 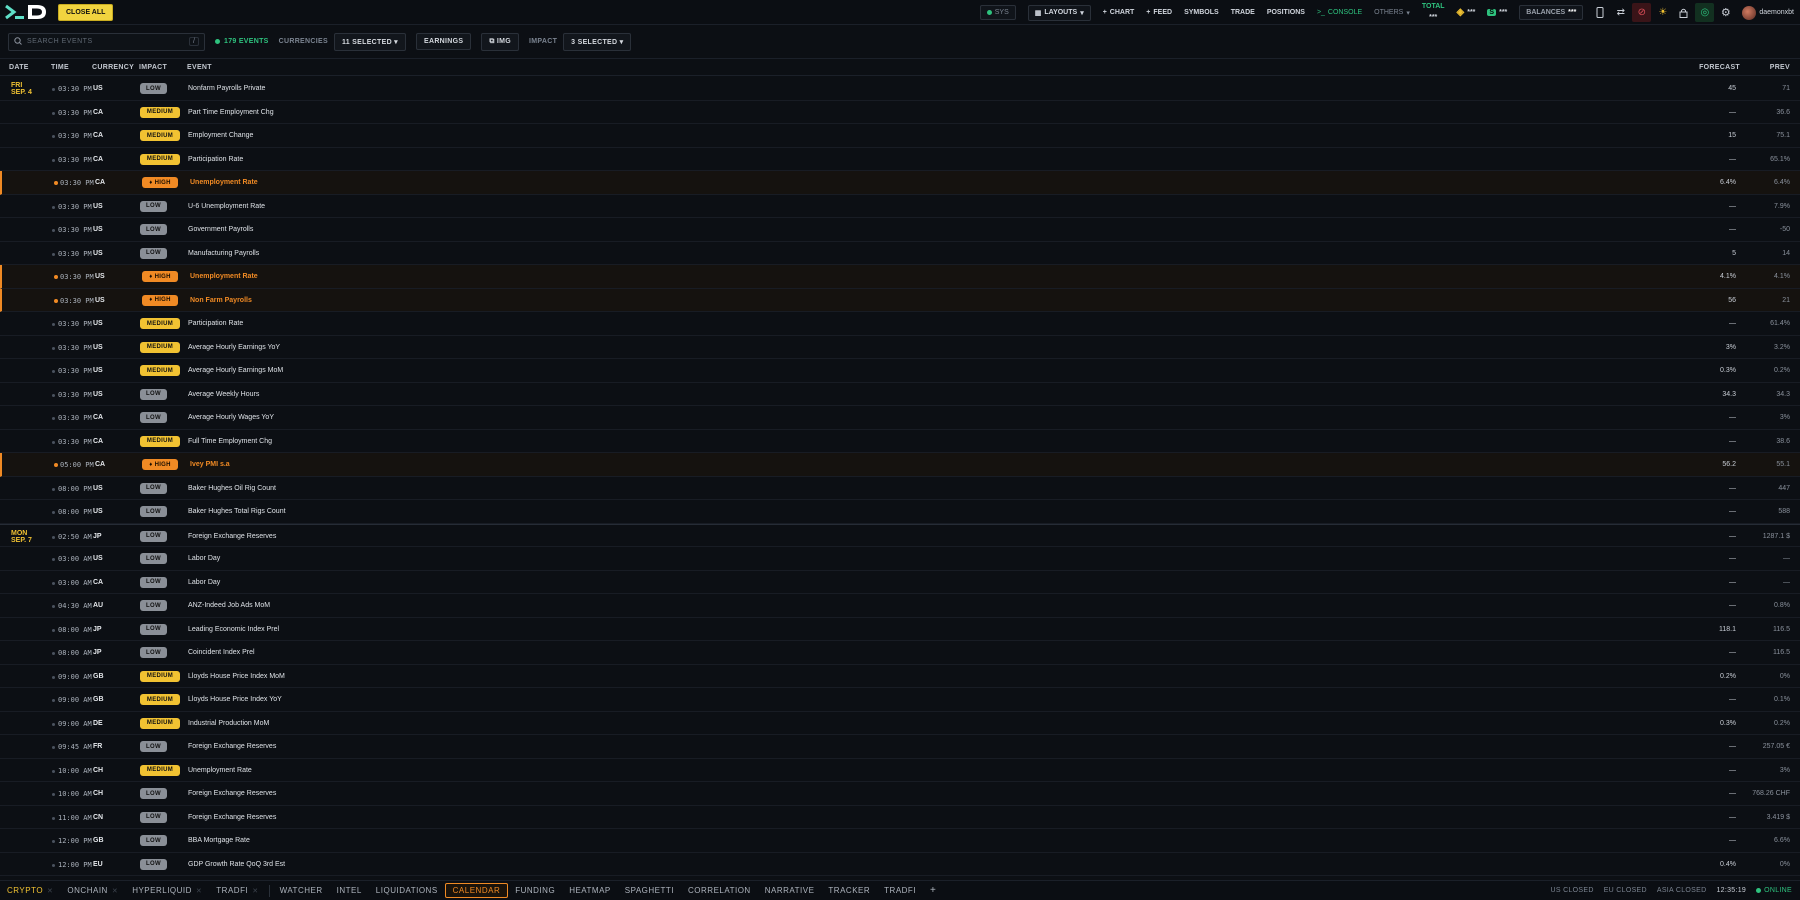 I want to click on others-button: OTHERS ▾, so click(x=1392, y=13).